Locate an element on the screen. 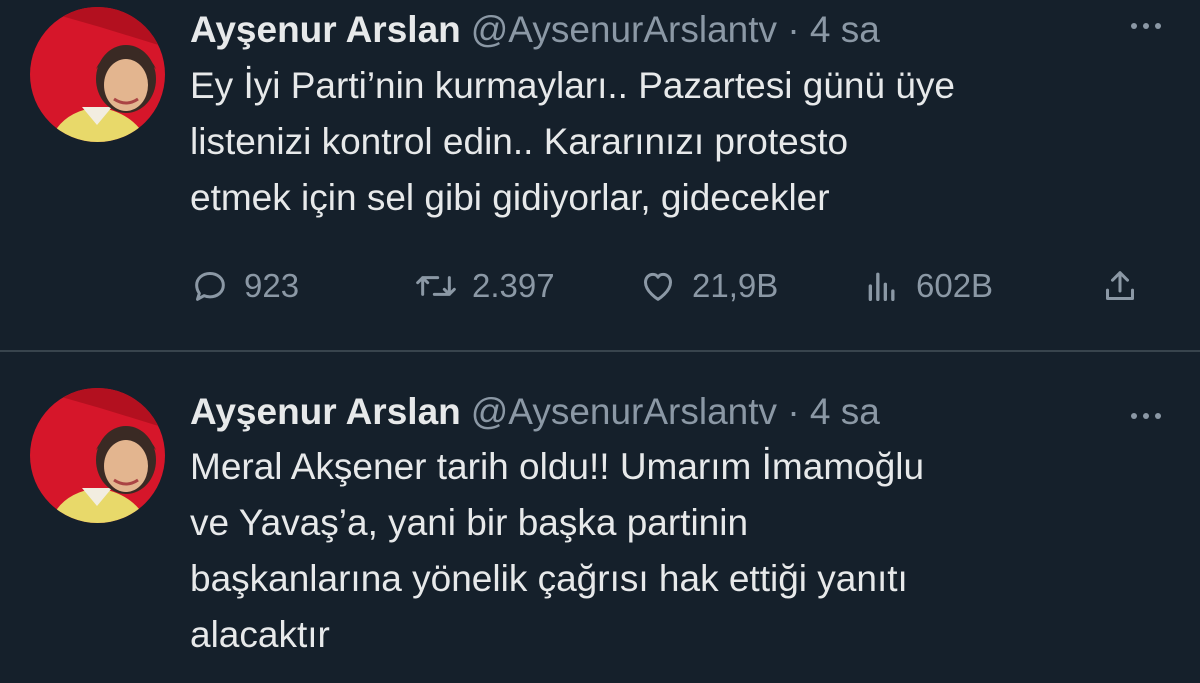 The height and width of the screenshot is (683, 1200). like-count: 21,9B is located at coordinates (735, 285).